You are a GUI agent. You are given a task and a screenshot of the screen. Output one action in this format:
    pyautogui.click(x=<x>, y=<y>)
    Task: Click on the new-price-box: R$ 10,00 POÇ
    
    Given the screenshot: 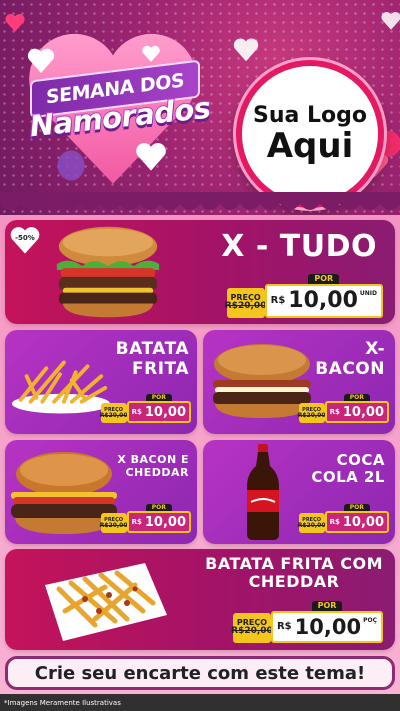 What is the action you would take?
    pyautogui.click(x=326, y=626)
    